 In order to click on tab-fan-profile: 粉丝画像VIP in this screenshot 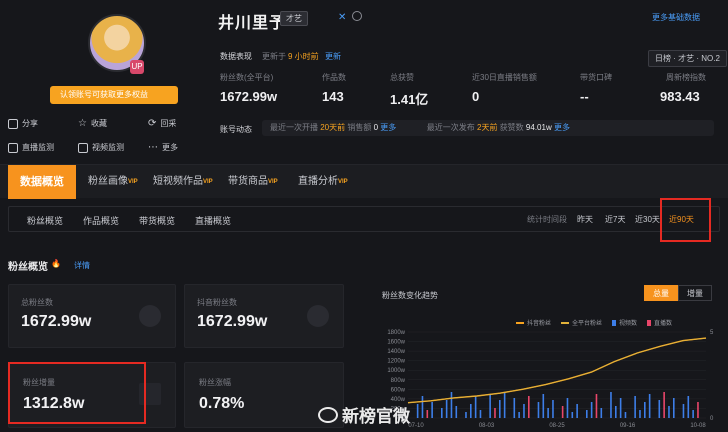, I will do `click(113, 182)`.